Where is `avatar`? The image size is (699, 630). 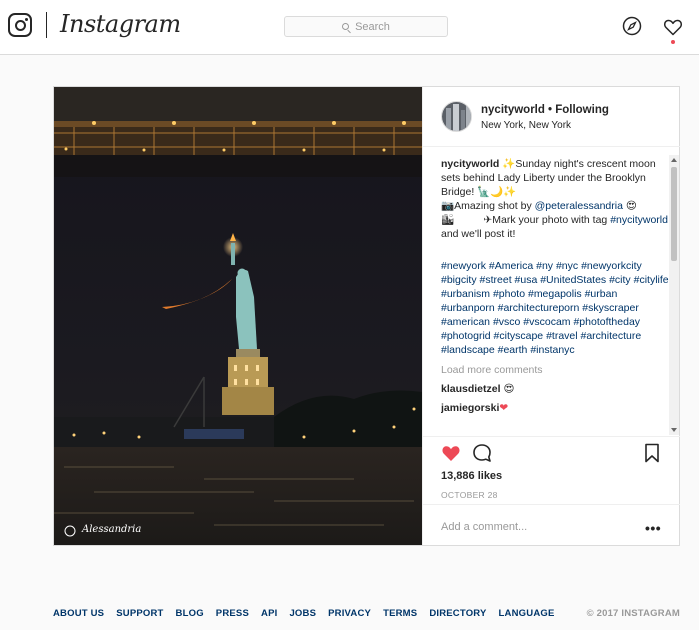 avatar is located at coordinates (456, 116).